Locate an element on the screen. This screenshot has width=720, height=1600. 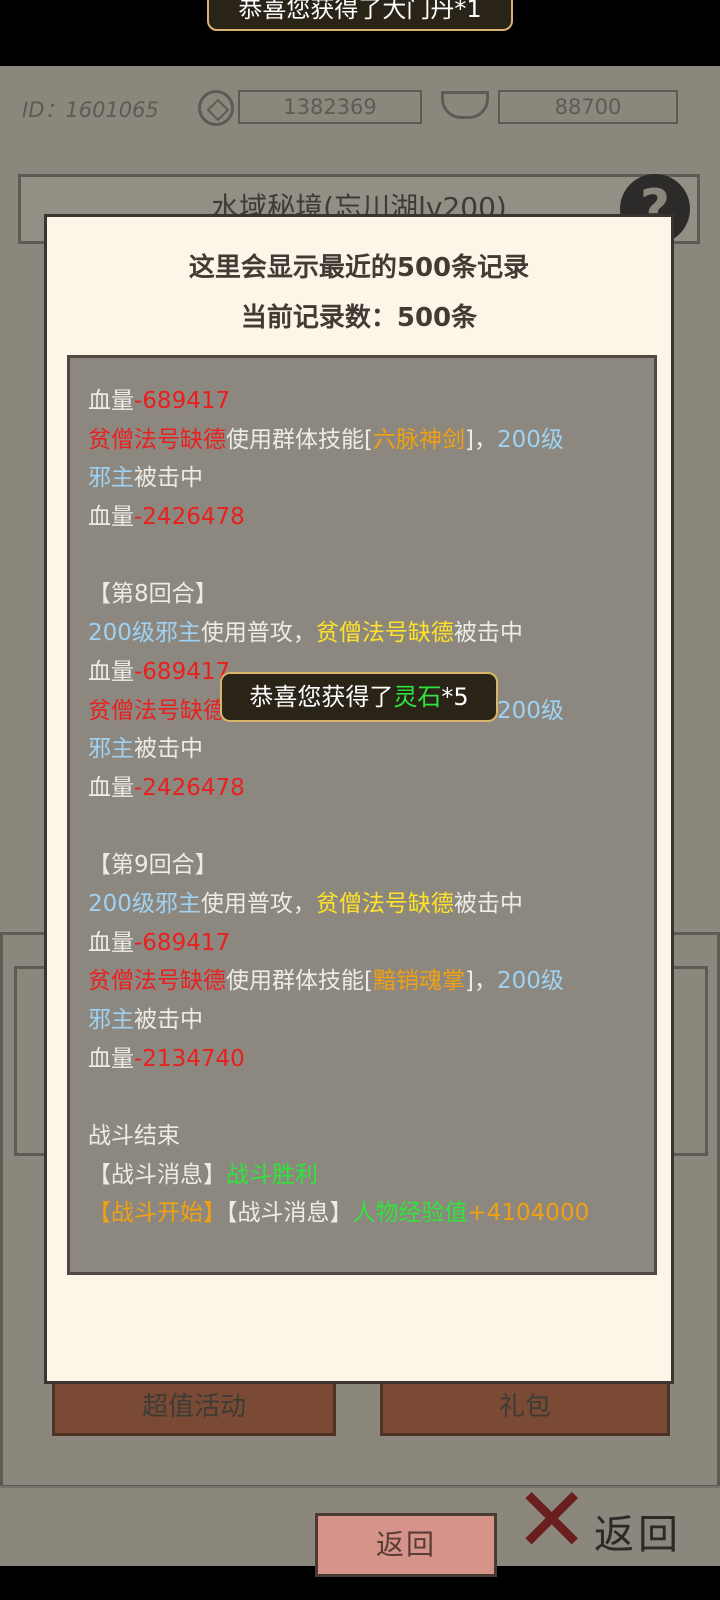
log-line: 【战斗开始】【战斗消息】人物经验值+4104000 is located at coordinates (362, 1213).